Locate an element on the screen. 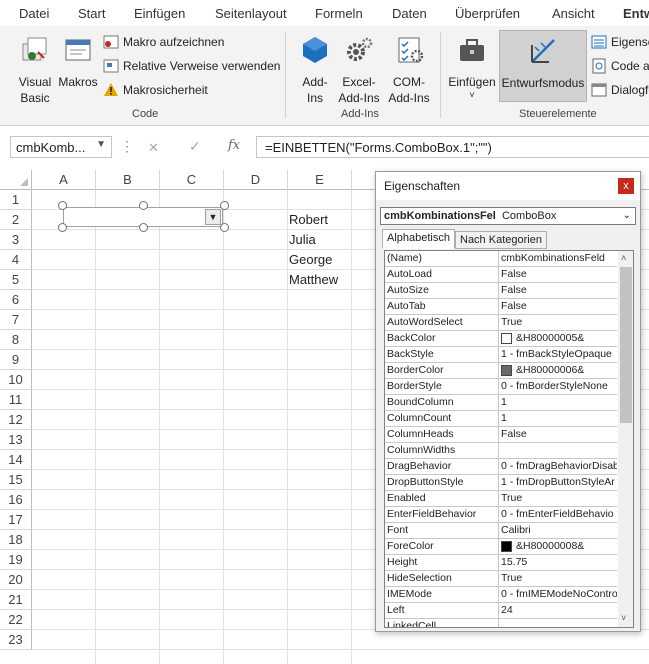 This screenshot has height=664, width=649. property-row: (Name) cmbKombinationsFeld is located at coordinates (501, 259).